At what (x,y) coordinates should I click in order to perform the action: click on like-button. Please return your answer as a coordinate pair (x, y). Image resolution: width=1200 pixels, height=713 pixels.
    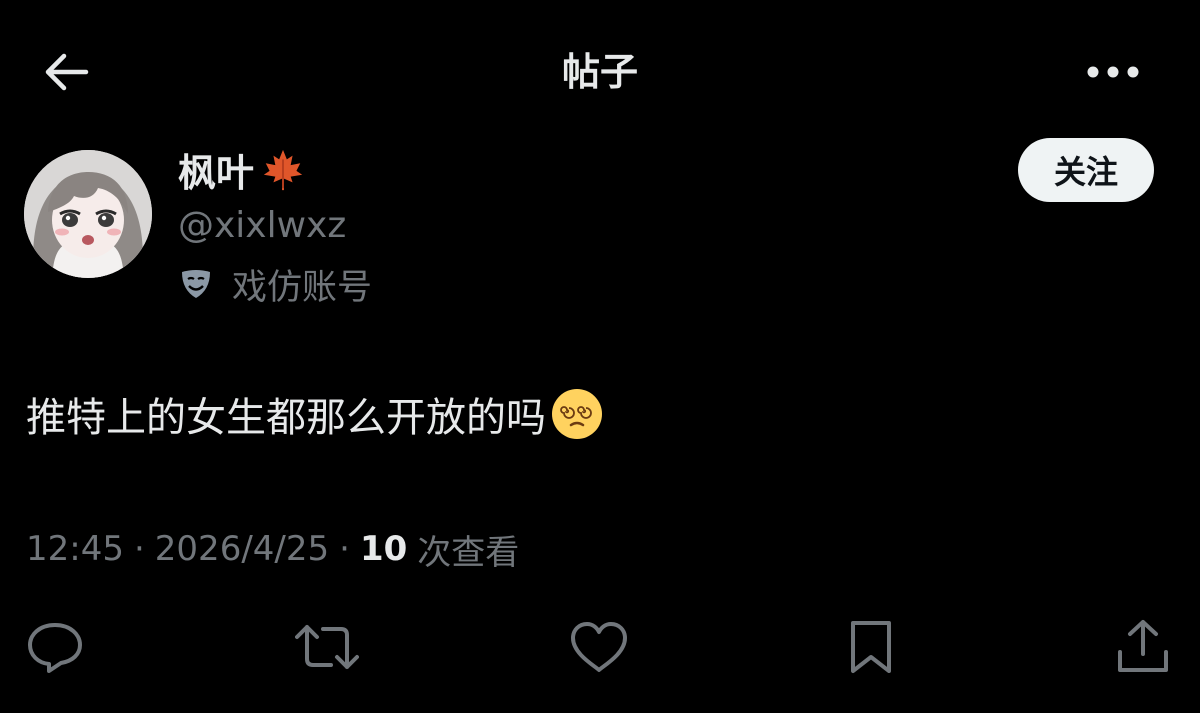
    Looking at the image, I should click on (599, 647).